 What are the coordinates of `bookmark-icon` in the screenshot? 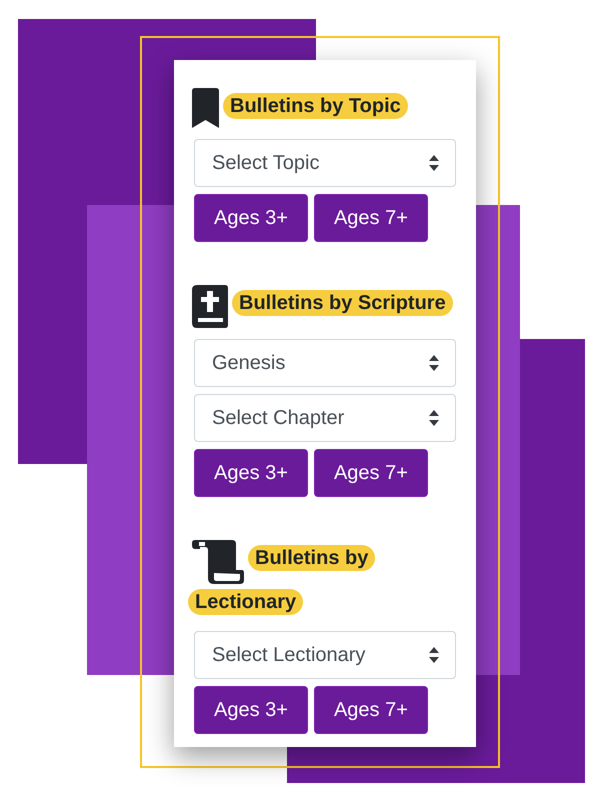 It's located at (205, 108).